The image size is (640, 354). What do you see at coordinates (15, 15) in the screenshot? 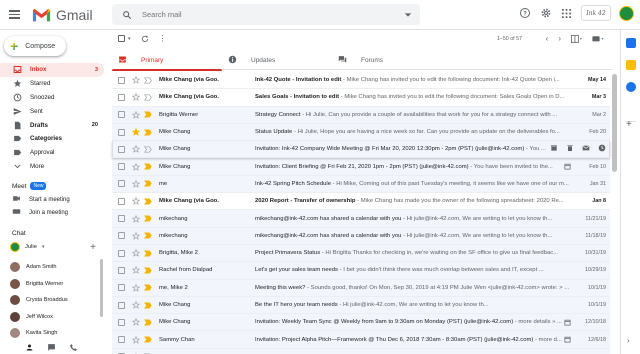
I see `main-menu-icon` at bounding box center [15, 15].